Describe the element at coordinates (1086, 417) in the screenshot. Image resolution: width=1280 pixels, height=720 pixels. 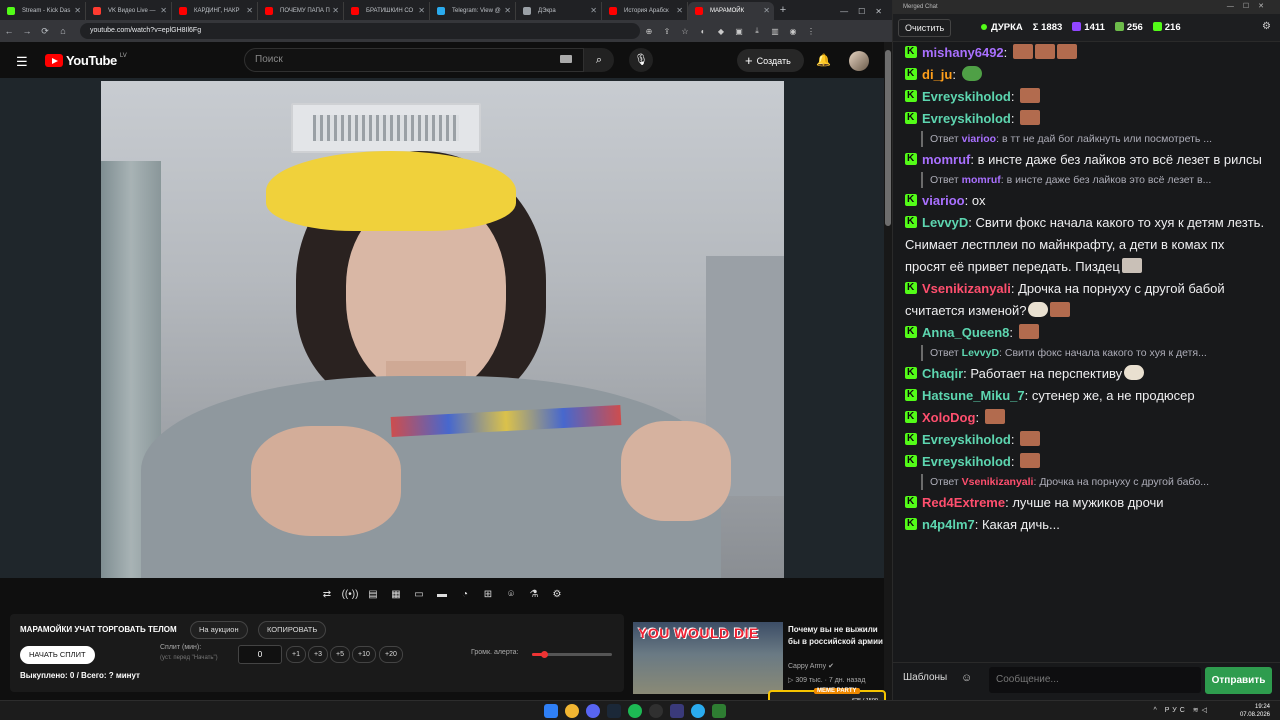
I see `chat-message: XoloDog:` at that location.